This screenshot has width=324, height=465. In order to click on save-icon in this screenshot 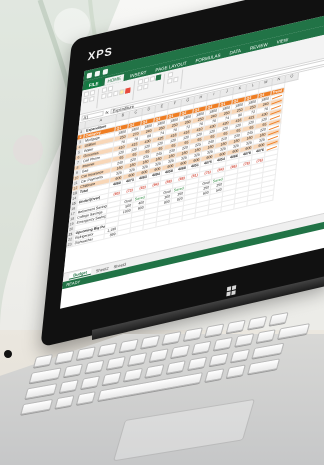, I will do `click(89, 75)`.